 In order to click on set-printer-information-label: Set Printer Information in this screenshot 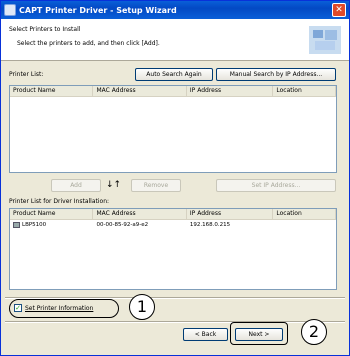, I will do `click(59, 308)`.